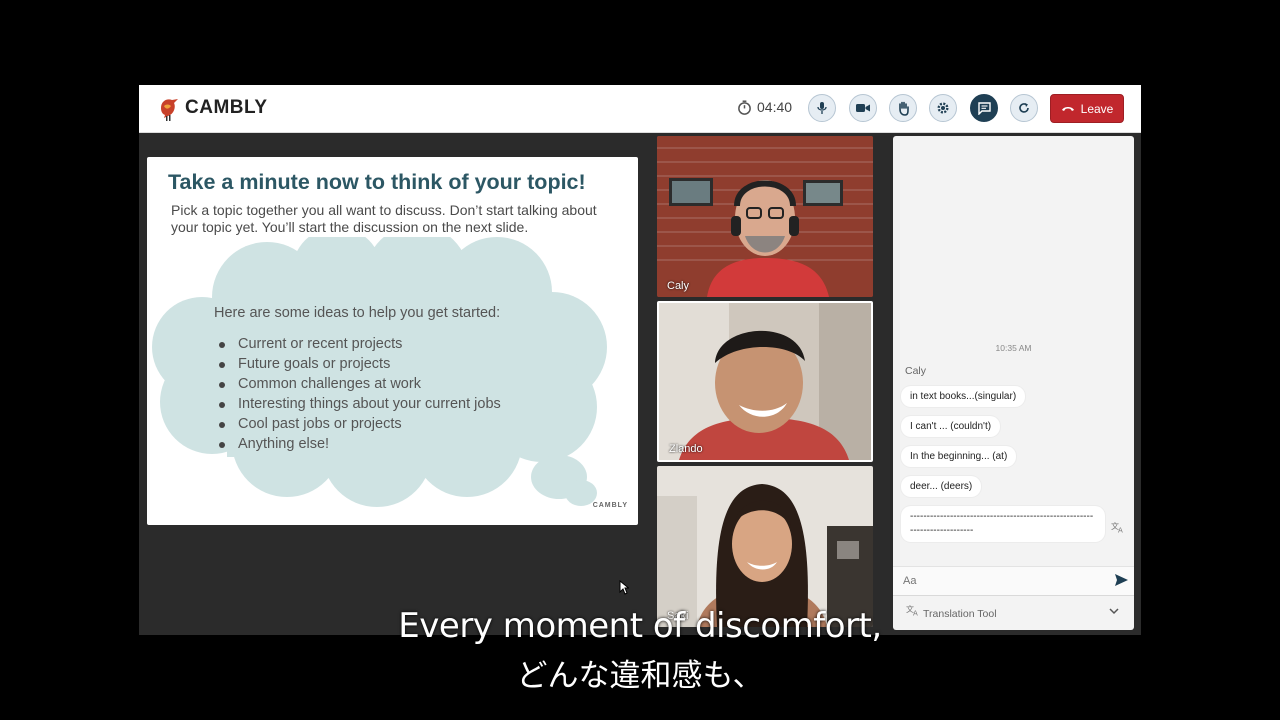  Describe the element at coordinates (678, 286) in the screenshot. I see `participant-name: Caly` at that location.